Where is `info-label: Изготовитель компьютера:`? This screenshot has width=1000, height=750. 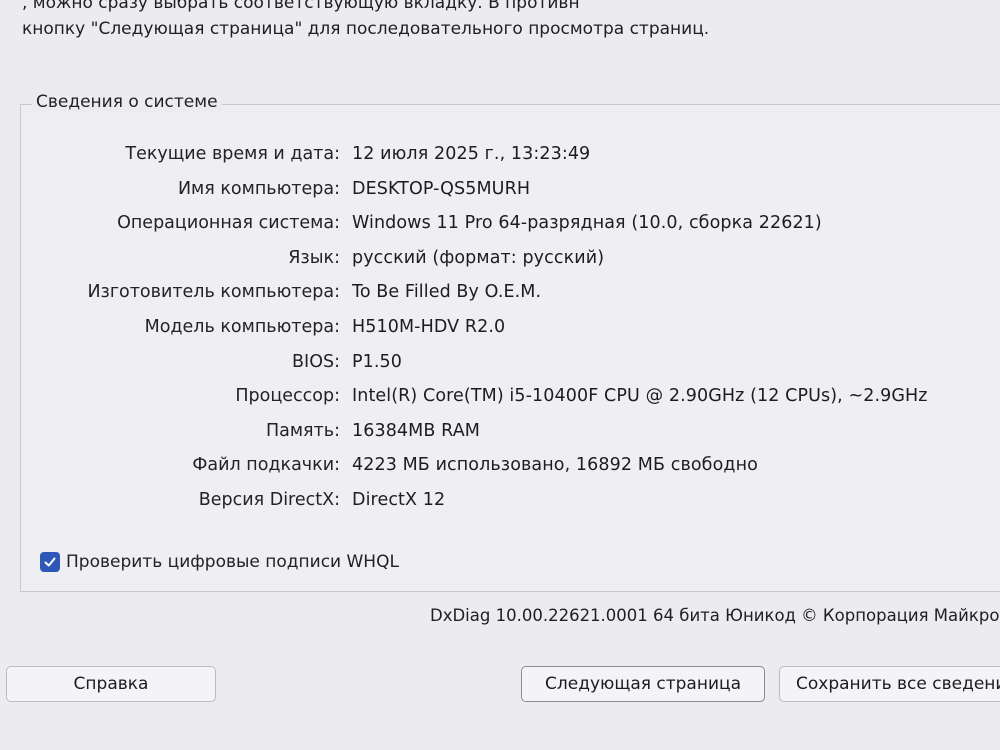
info-label: Изготовитель компьютера: is located at coordinates (213, 292).